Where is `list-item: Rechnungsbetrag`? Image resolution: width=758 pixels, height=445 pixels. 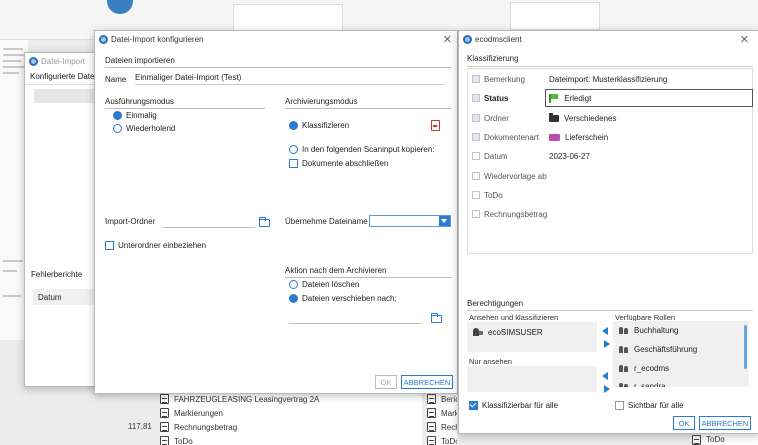 list-item: Rechnungsbetrag is located at coordinates (291, 427).